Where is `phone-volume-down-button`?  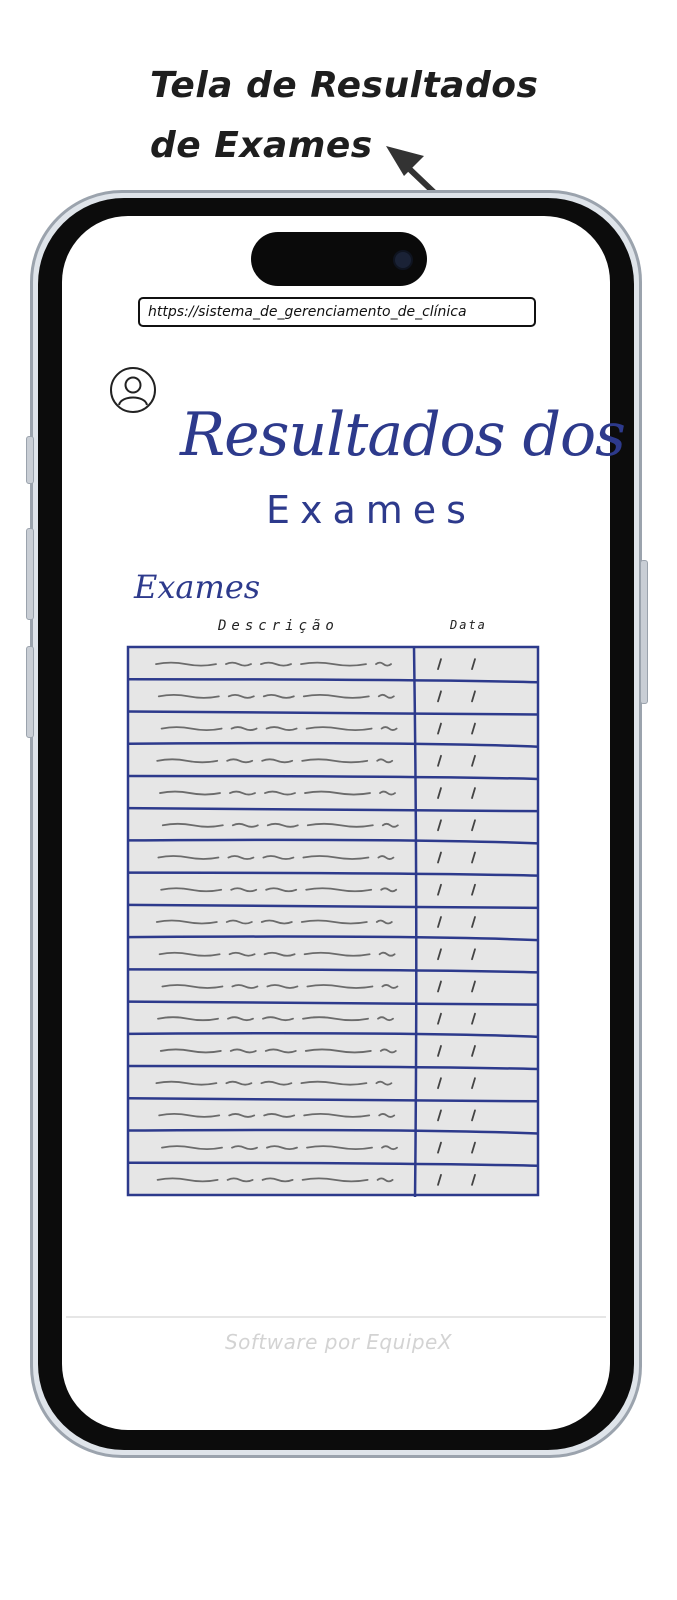
phone-volume-down-button is located at coordinates (30, 692).